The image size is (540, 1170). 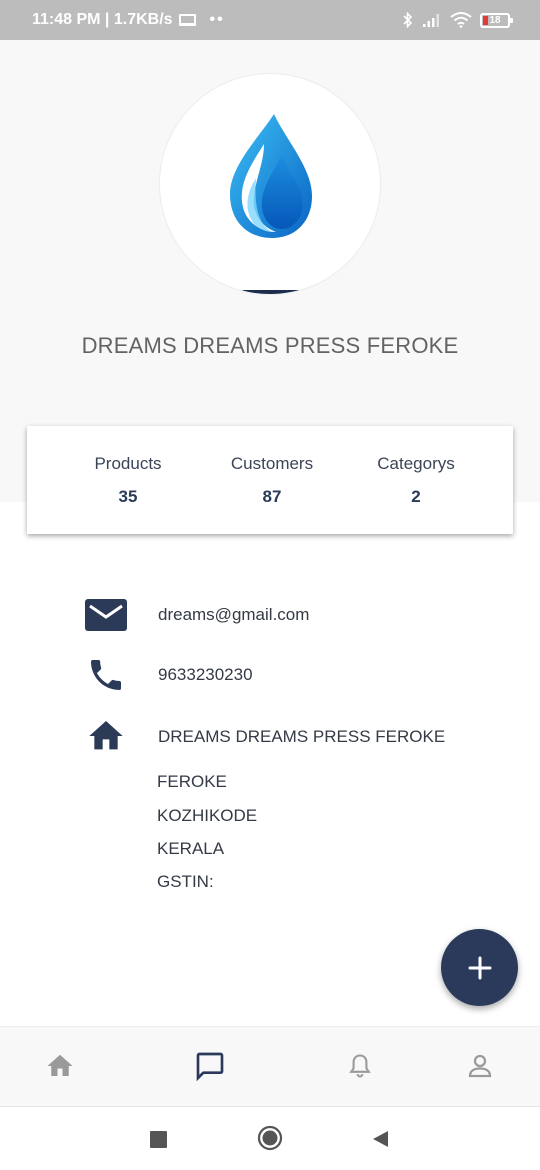 I want to click on bluetooth-icon, so click(x=408, y=20).